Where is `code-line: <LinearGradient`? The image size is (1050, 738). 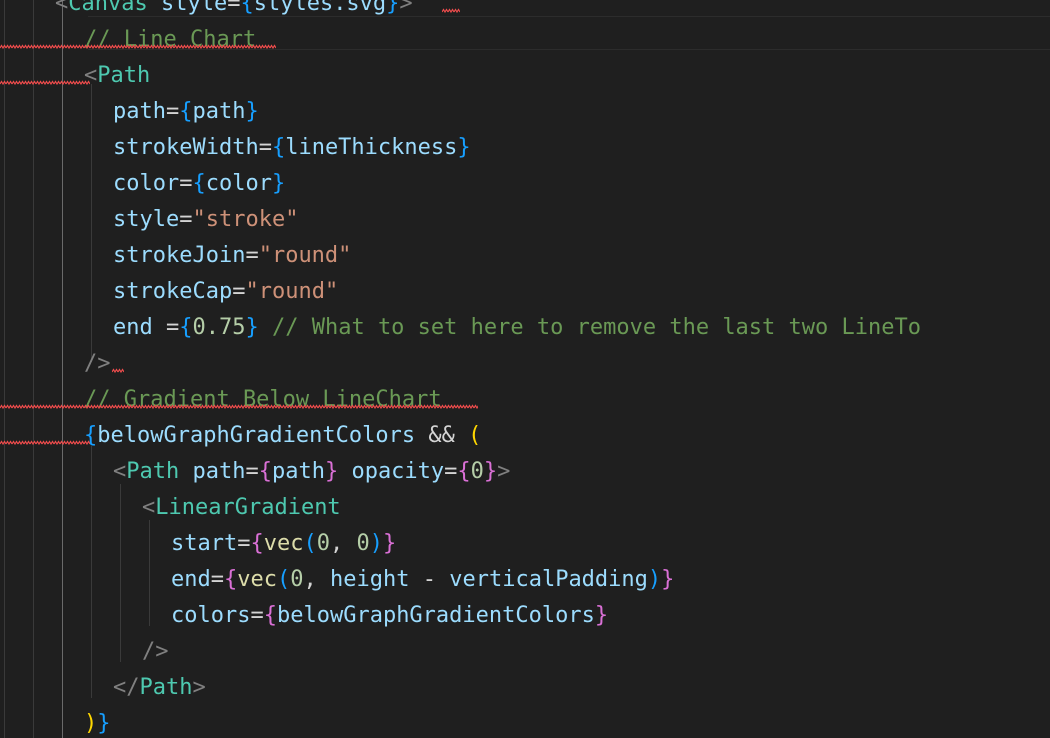 code-line: <LinearGradient is located at coordinates (241, 508).